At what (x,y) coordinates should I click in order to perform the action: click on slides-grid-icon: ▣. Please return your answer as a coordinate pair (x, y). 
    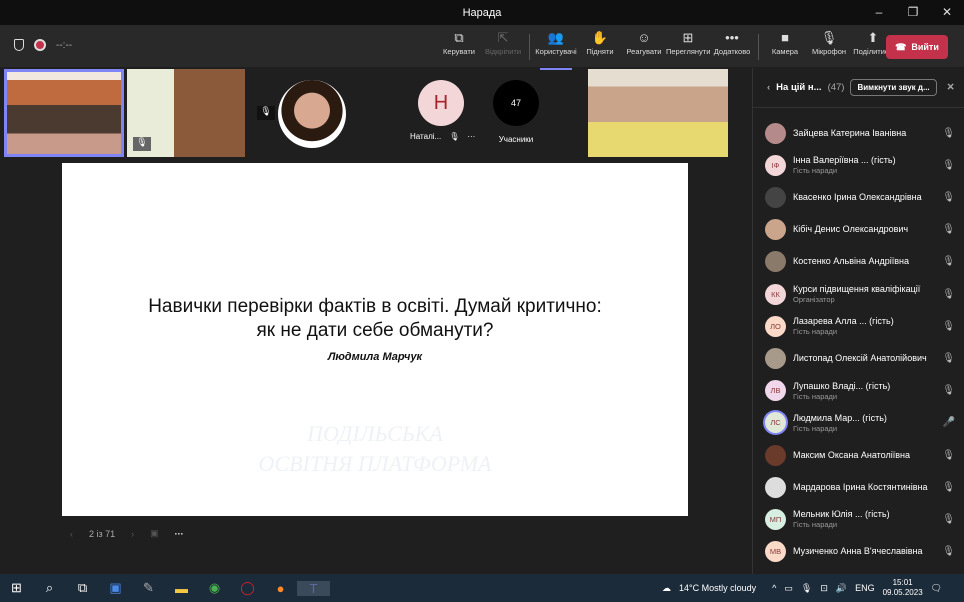
    Looking at the image, I should click on (154, 533).